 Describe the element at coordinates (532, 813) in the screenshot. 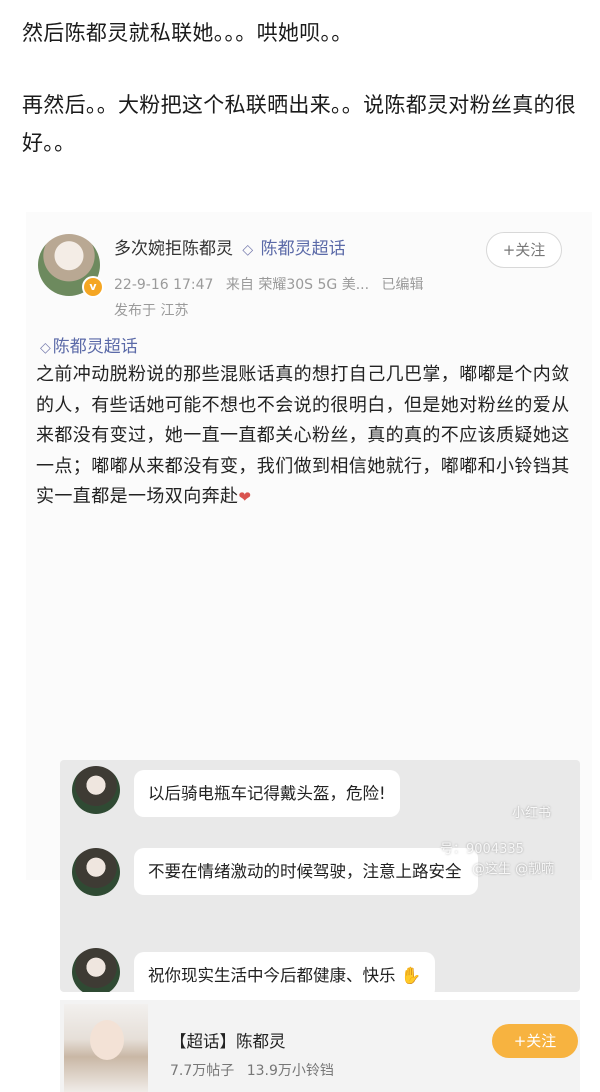

I see `watermark-logo: 小红书` at that location.